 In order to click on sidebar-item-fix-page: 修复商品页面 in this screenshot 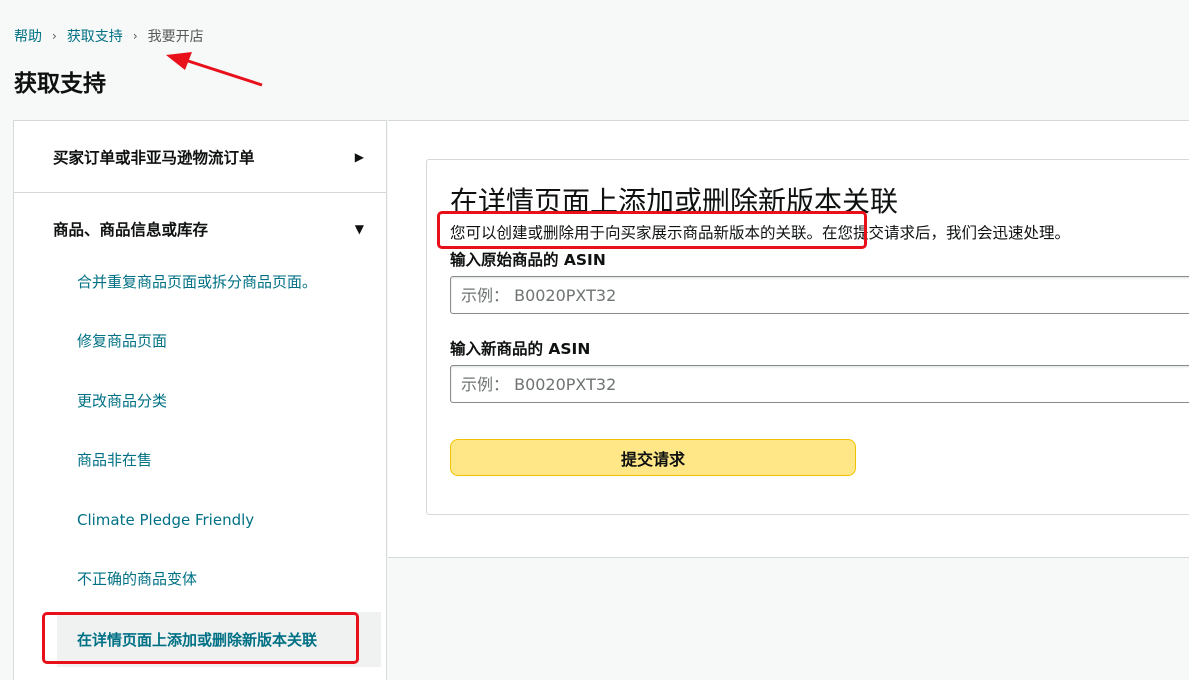, I will do `click(122, 341)`.